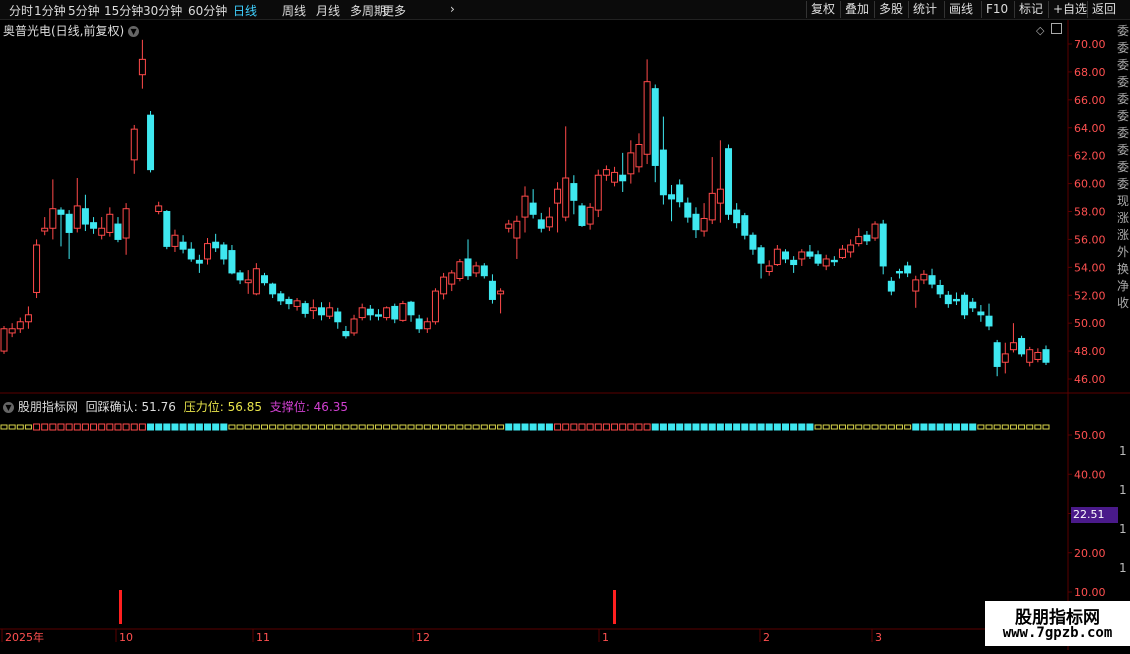 The width and height of the screenshot is (1130, 654). Describe the element at coordinates (50, 10) in the screenshot. I see `tab-1: 1分钟` at that location.